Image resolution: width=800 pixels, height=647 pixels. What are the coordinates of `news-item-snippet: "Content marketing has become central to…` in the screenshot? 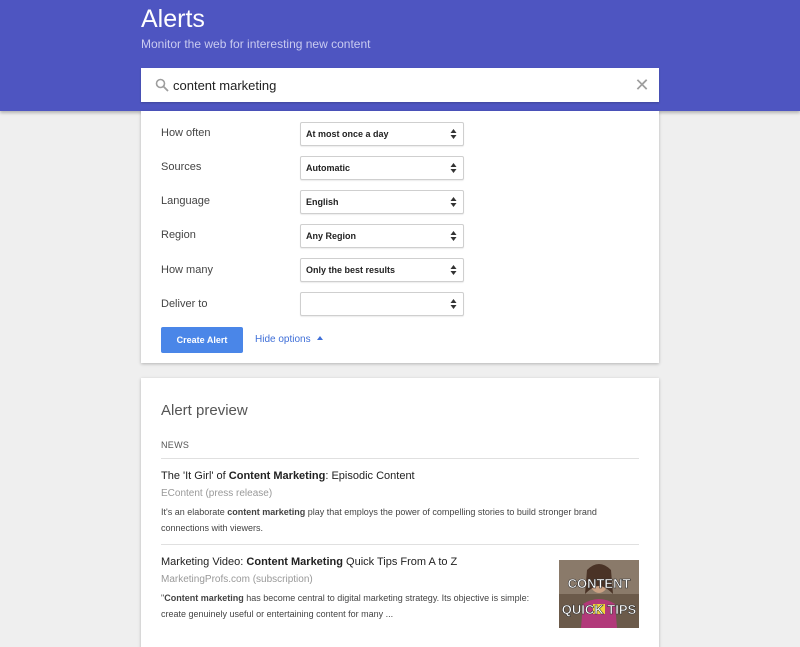 It's located at (351, 606).